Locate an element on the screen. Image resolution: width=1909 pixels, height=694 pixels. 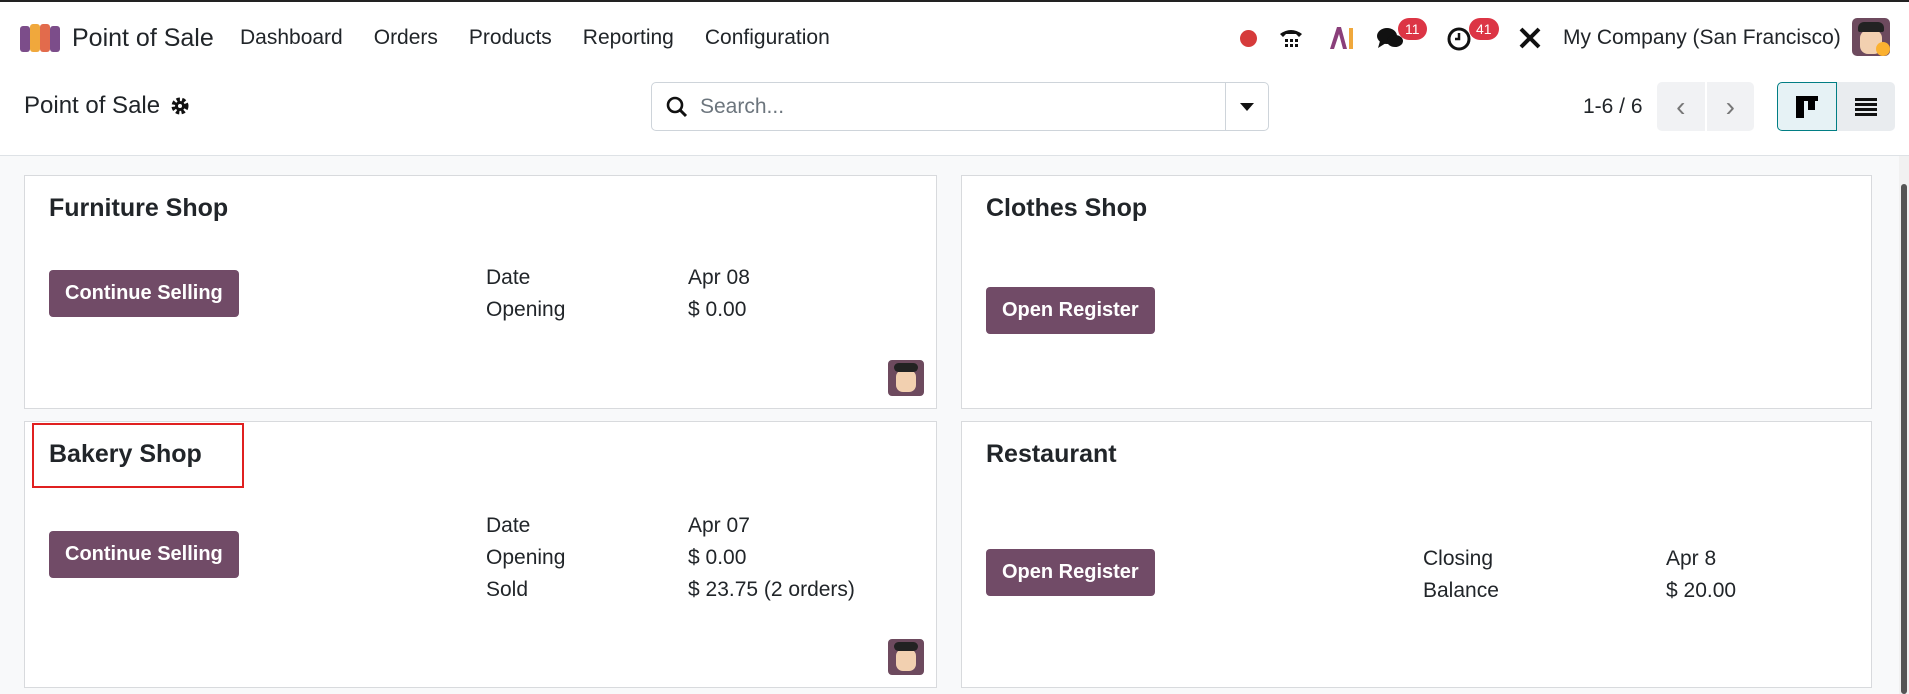
scrollbar is located at coordinates (1904, 425).